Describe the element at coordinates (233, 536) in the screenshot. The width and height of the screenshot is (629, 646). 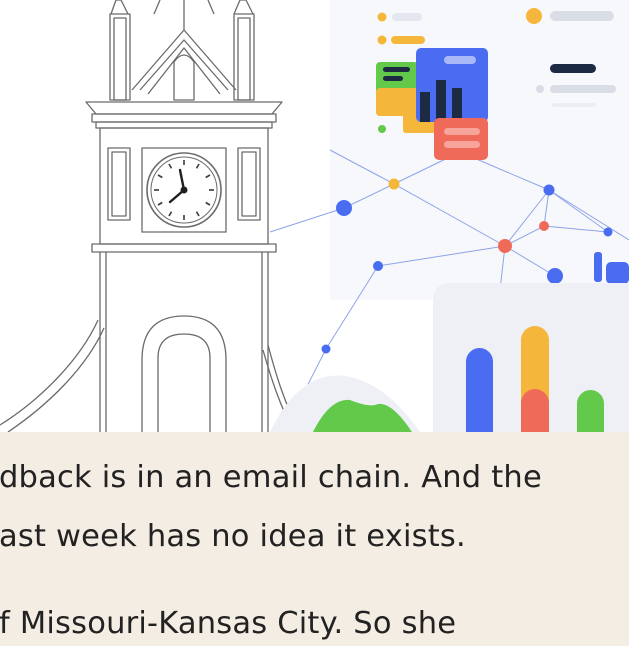
I see `article-text-line: ast week has no idea it exists.` at that location.